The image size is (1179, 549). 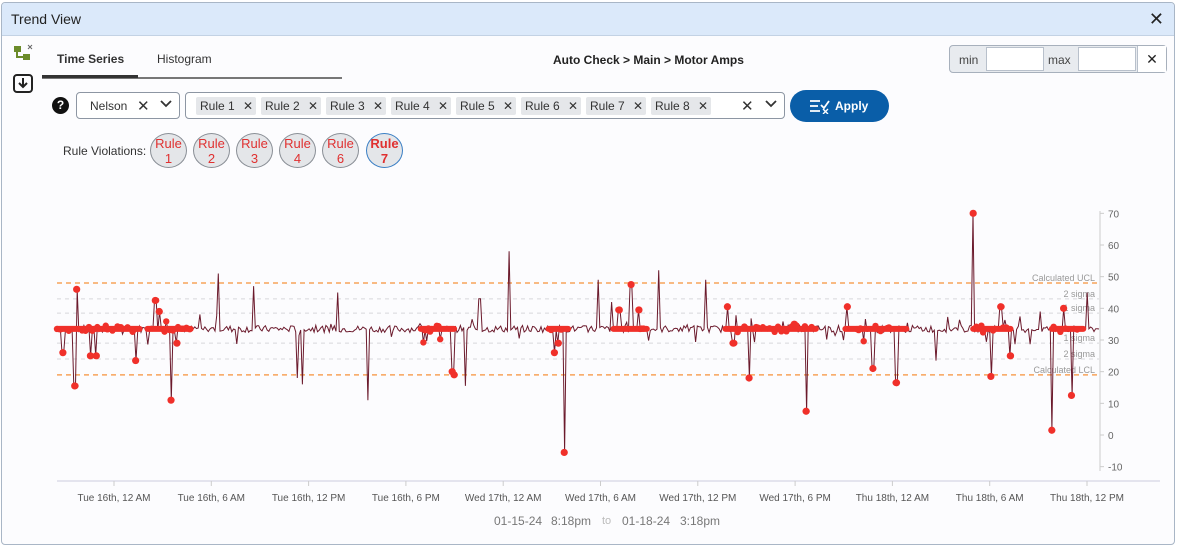 I want to click on min-input, so click(x=1015, y=59).